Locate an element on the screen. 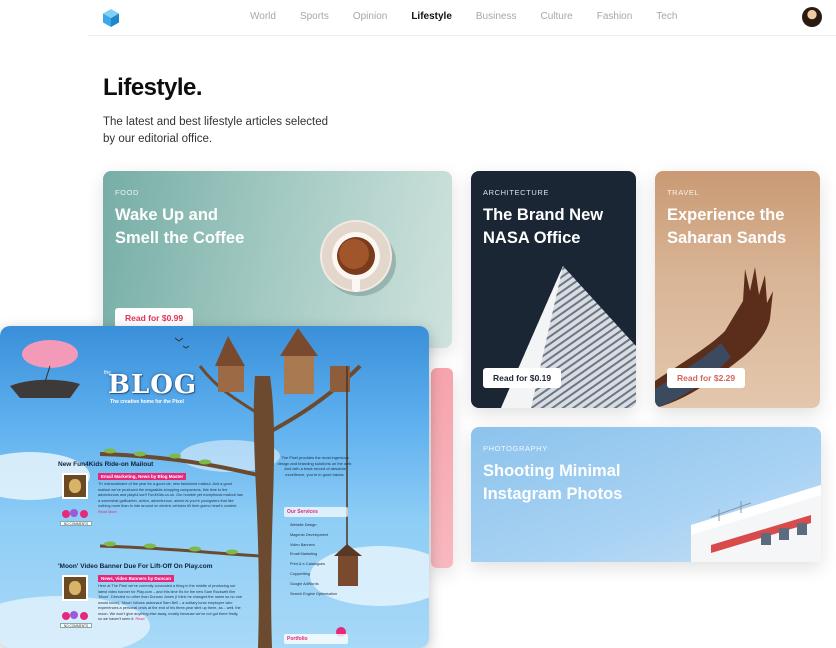 This screenshot has width=836, height=648. service-link: Email Marketing is located at coordinates (316, 555).